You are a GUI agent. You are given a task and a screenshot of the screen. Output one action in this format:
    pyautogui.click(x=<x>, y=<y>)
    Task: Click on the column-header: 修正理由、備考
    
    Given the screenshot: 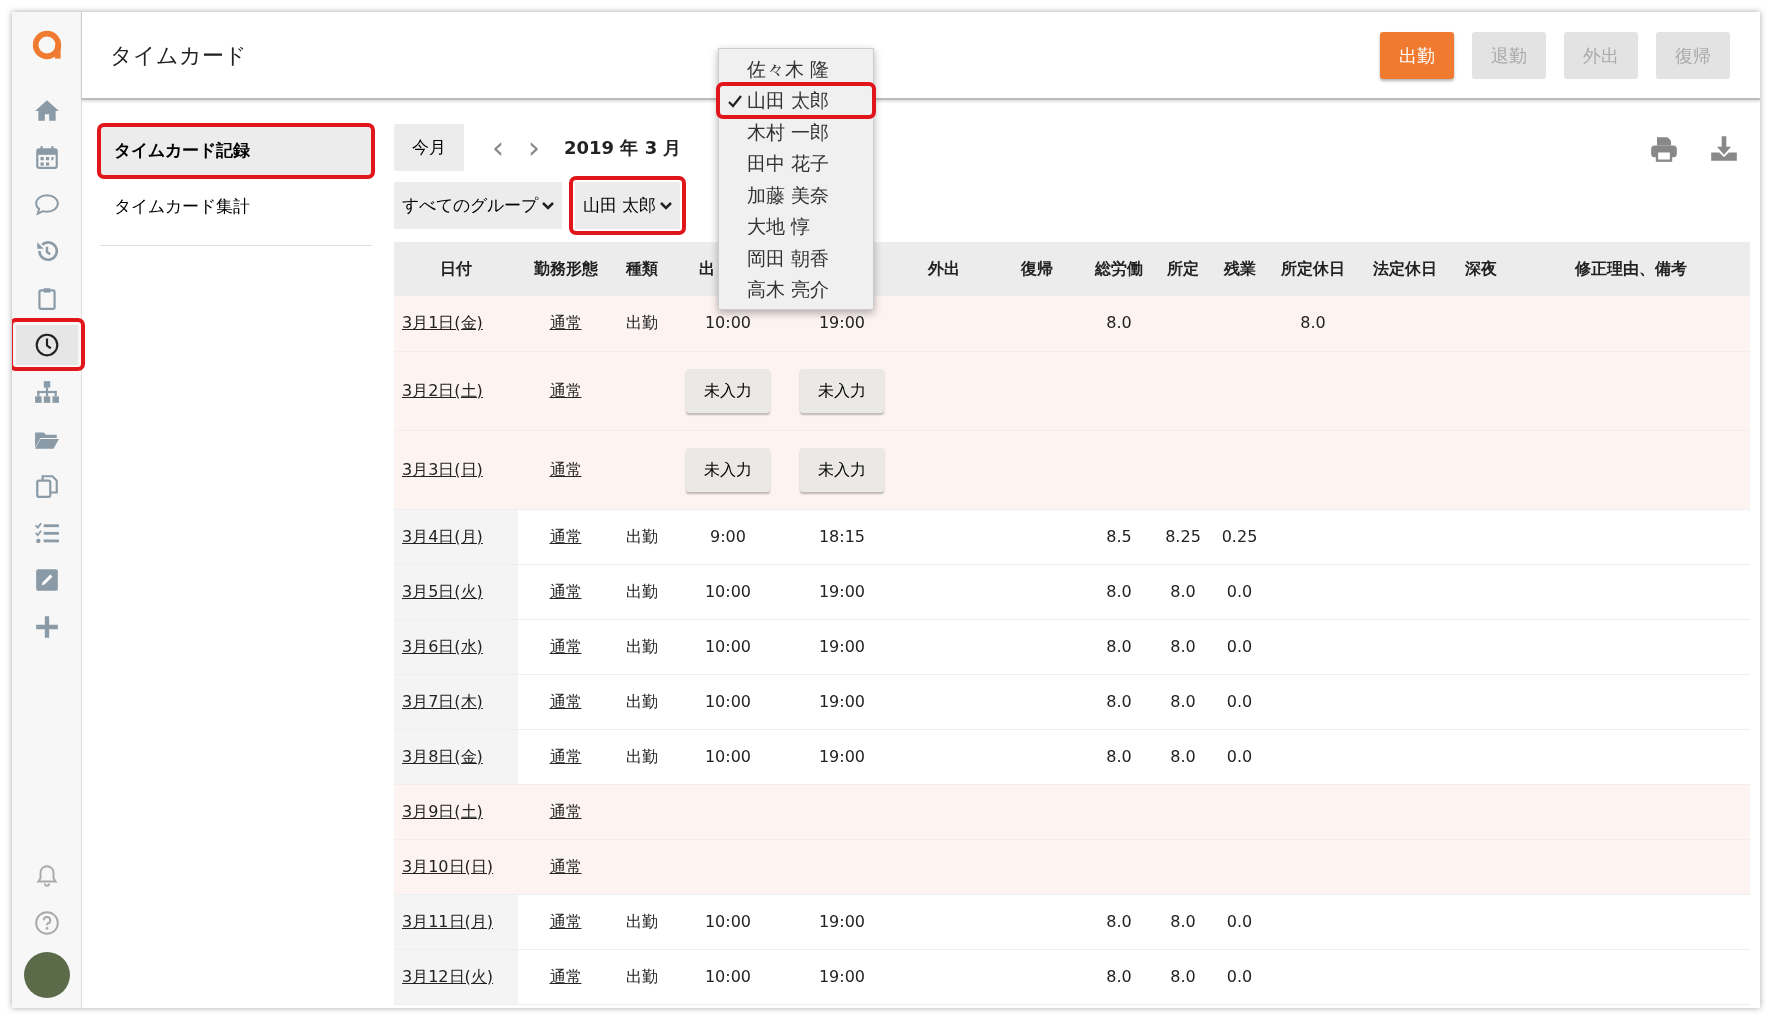 What is the action you would take?
    pyautogui.click(x=1630, y=268)
    